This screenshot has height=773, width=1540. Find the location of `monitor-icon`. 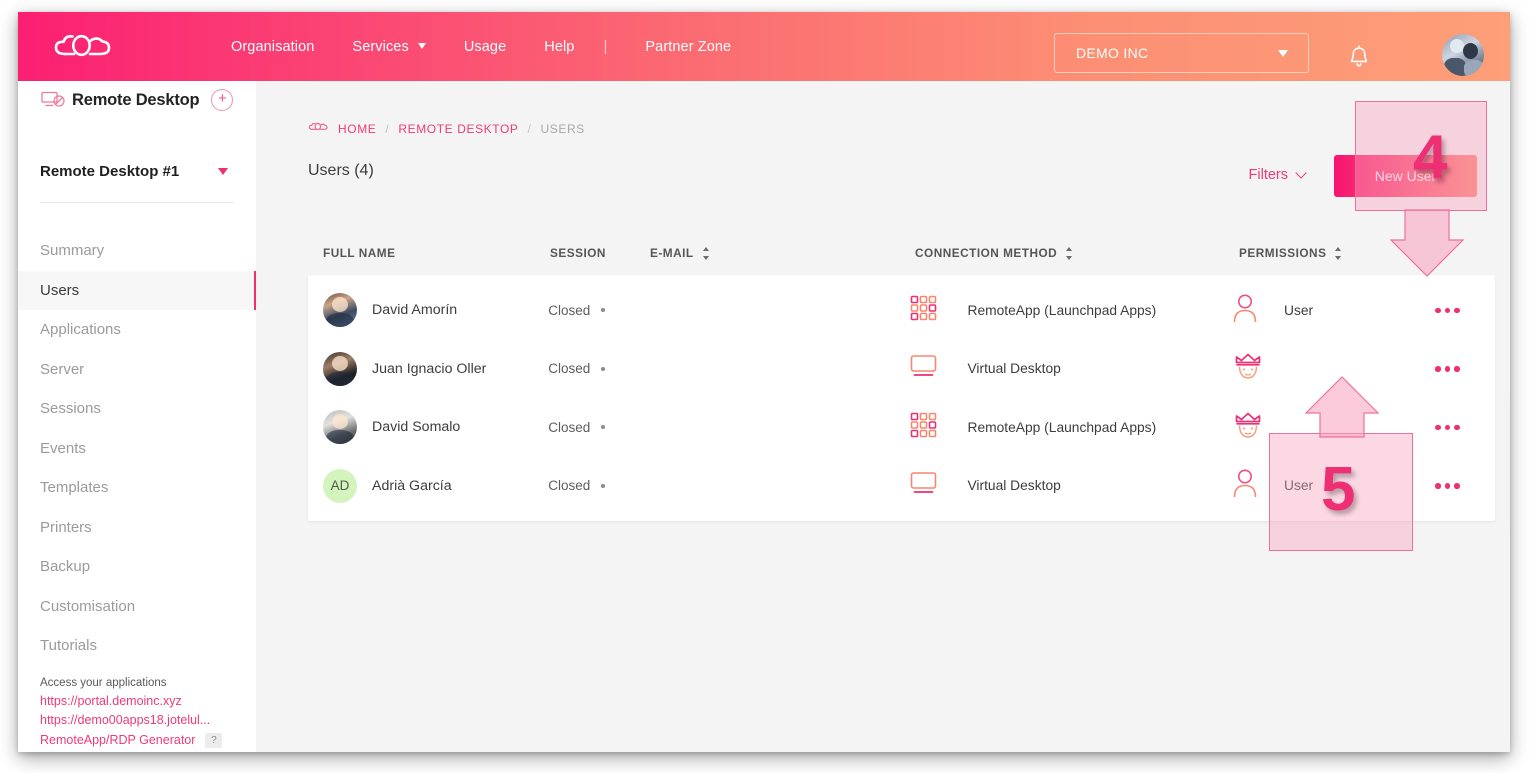

monitor-icon is located at coordinates (924, 485).